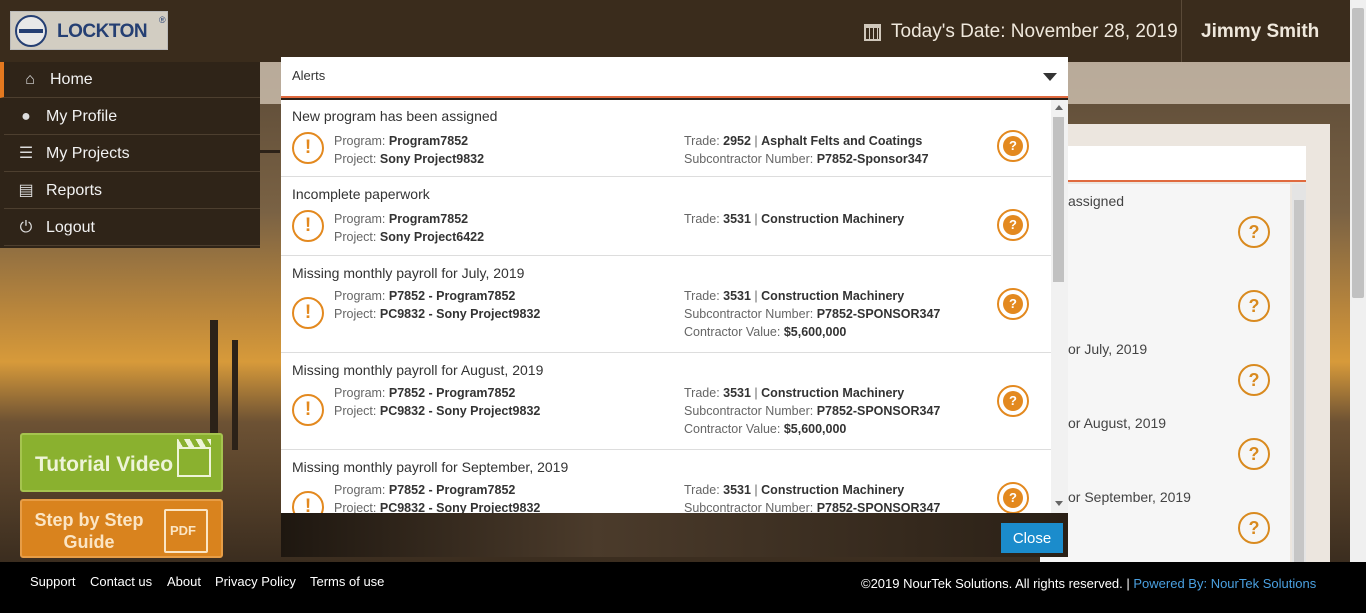 Image resolution: width=1366 pixels, height=613 pixels. I want to click on lockton-logo: LOCKTON ®, so click(89, 30).